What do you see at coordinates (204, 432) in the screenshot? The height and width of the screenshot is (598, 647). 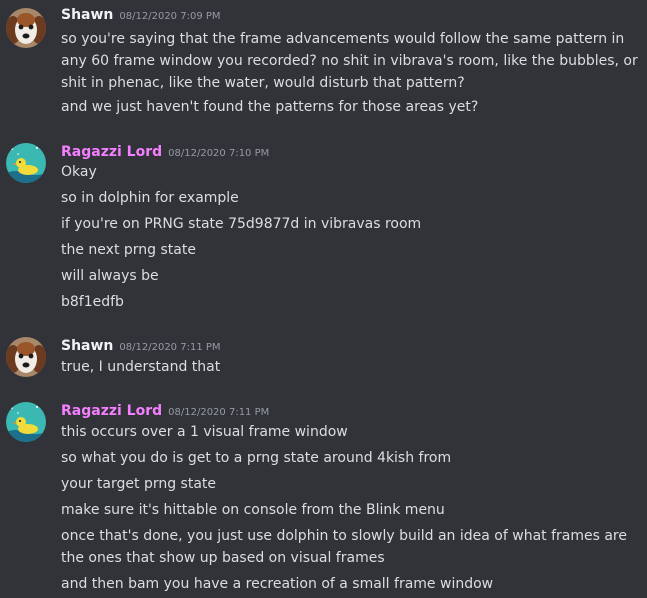 I see `message-text: this occurs over a 1 visual frame window` at bounding box center [204, 432].